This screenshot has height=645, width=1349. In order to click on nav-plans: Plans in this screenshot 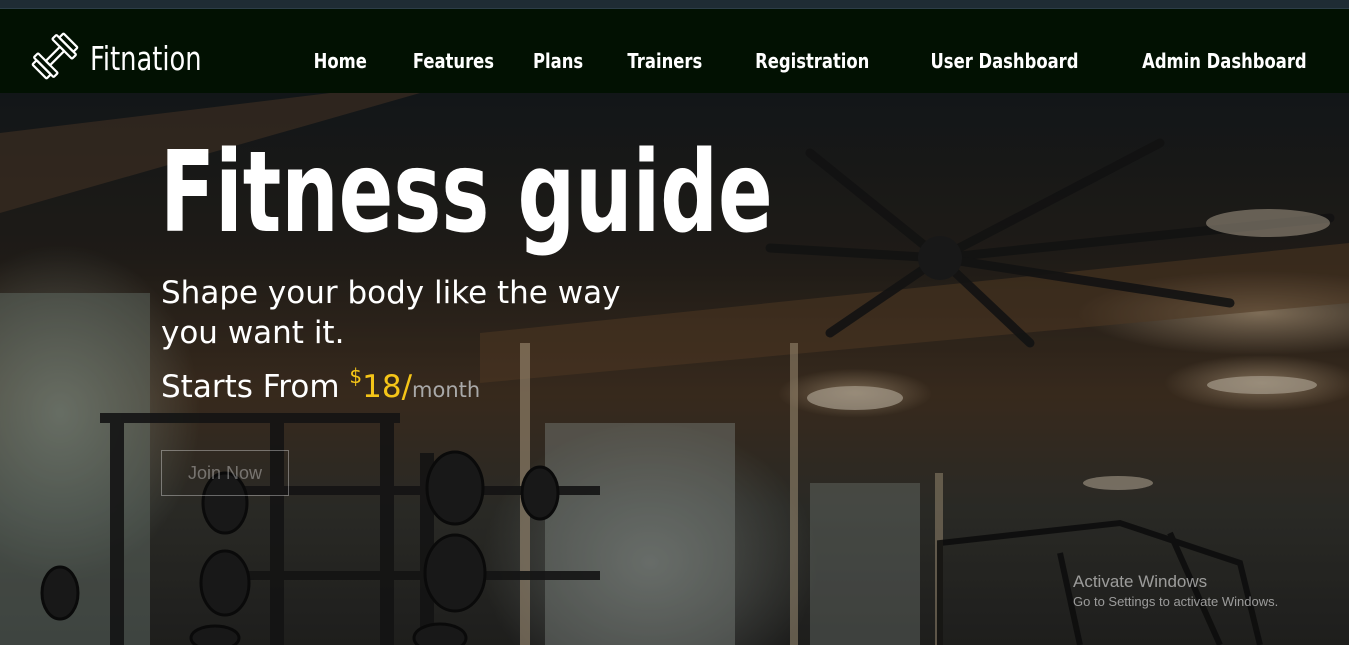, I will do `click(558, 61)`.